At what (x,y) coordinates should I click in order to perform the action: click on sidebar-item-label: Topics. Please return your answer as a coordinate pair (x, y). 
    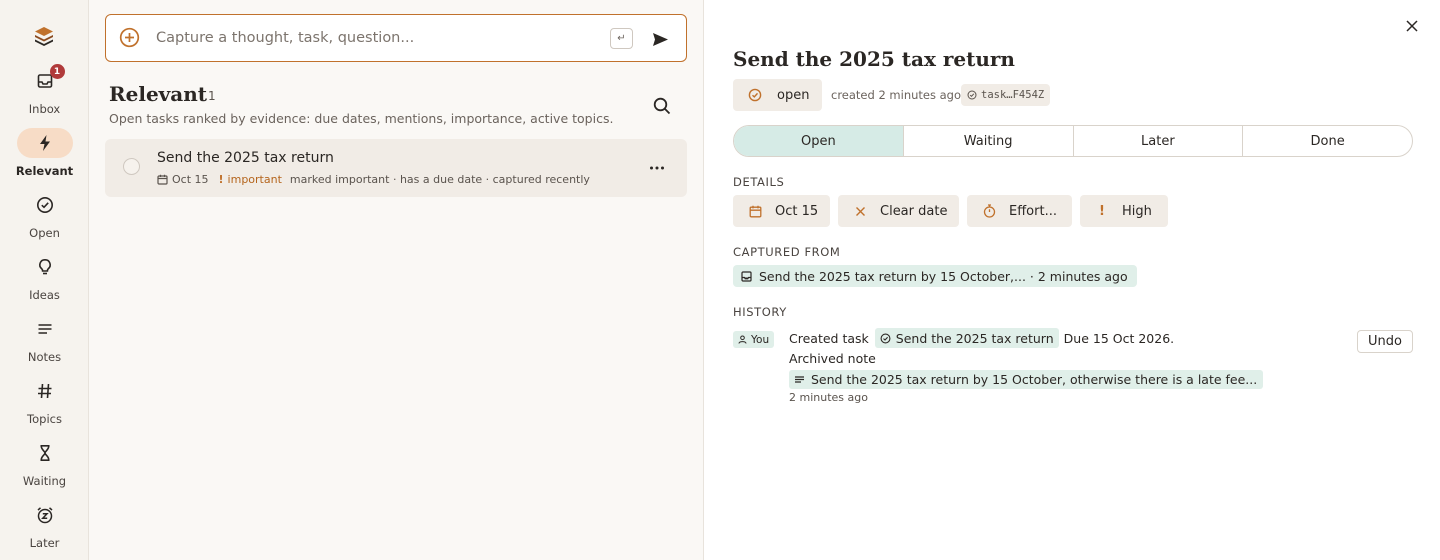
    Looking at the image, I should click on (44, 419).